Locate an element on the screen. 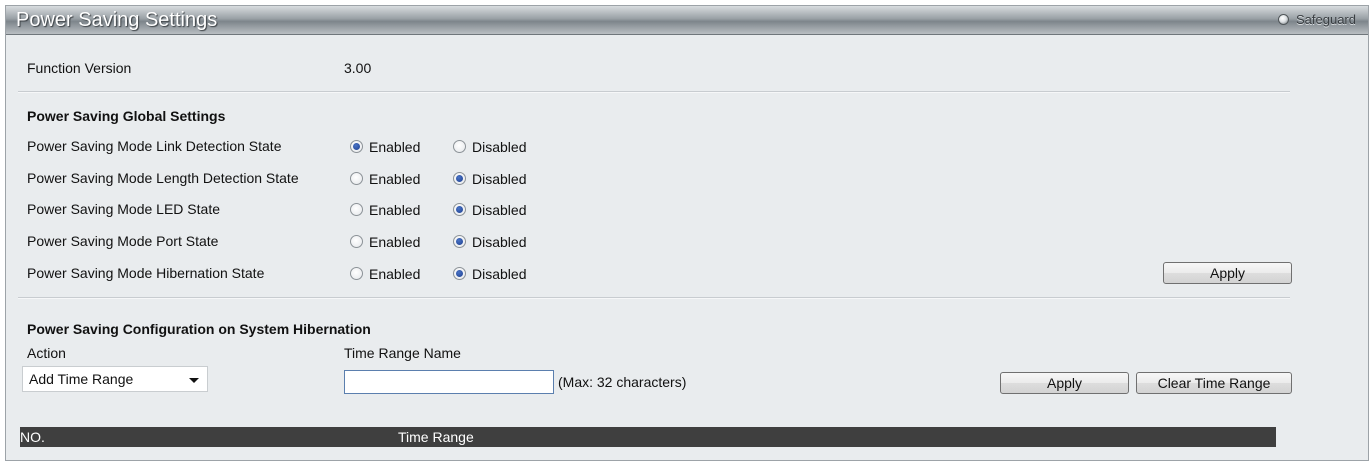 The image size is (1372, 464). length-detection-label: Power Saving Mode Length Detection State is located at coordinates (163, 178).